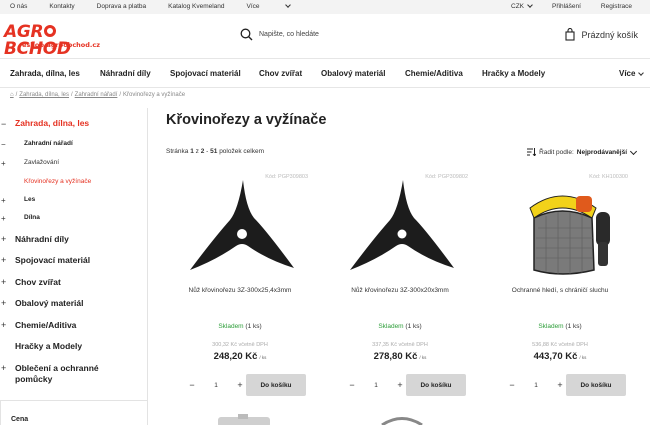  I want to click on home-icon: ⌂, so click(12, 95).